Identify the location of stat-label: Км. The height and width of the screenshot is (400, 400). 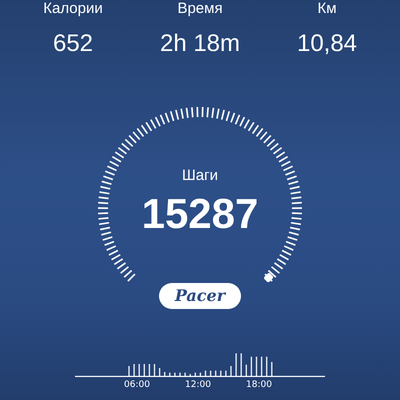
(327, 9).